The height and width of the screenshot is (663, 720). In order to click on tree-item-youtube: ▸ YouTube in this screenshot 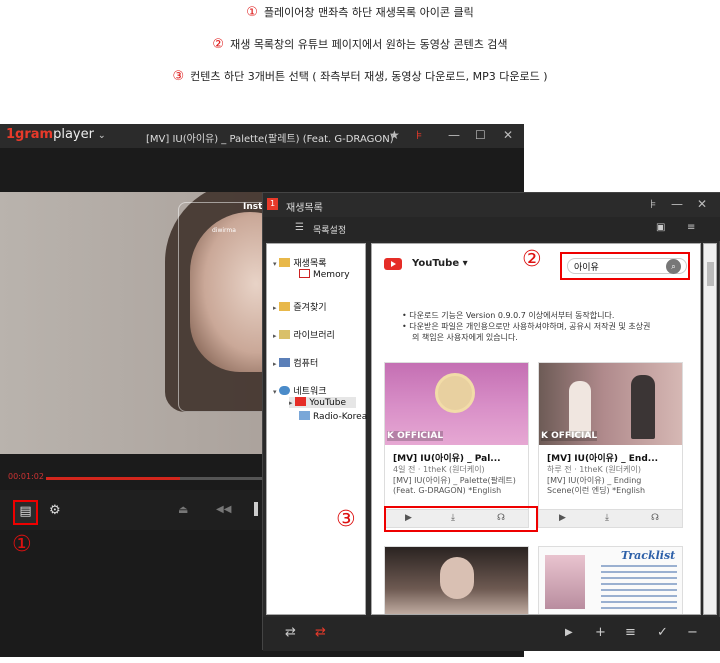, I will do `click(322, 402)`.